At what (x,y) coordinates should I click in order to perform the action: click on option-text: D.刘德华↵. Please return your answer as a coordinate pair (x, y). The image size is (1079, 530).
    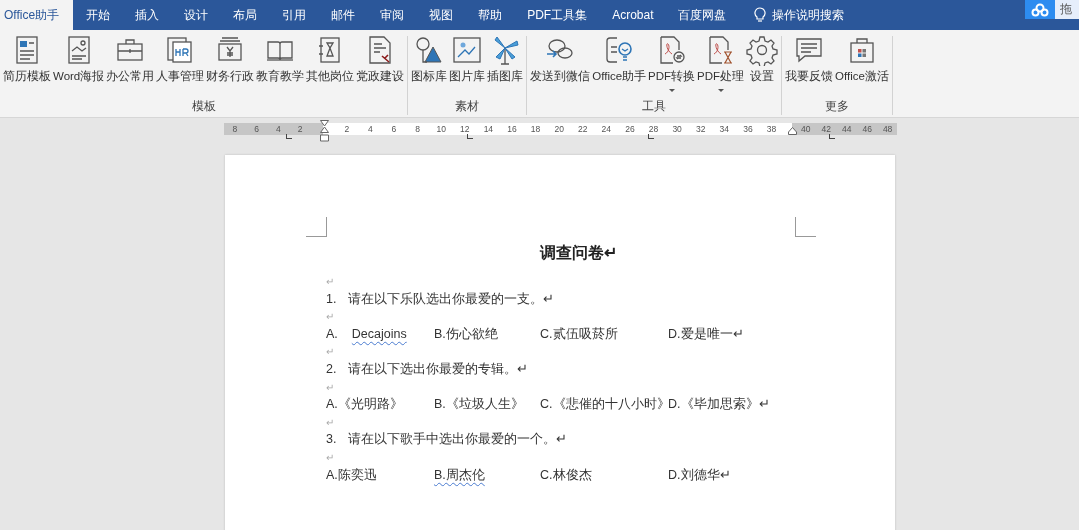
    Looking at the image, I should click on (699, 474).